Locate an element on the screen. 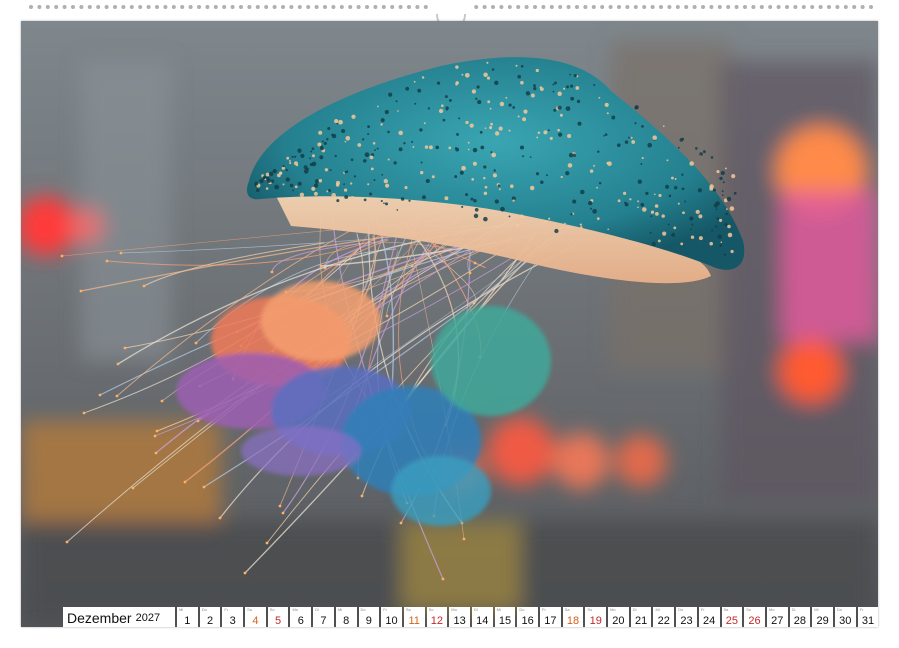 The height and width of the screenshot is (648, 899). calendar-day: Mi 1 is located at coordinates (187, 617).